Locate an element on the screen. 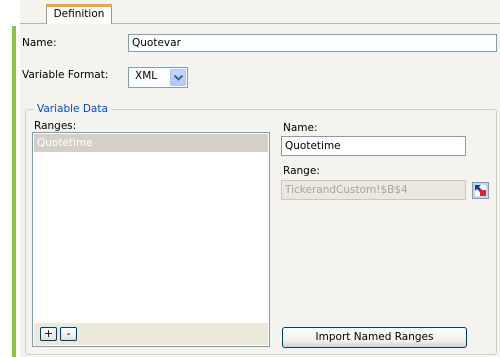 Image resolution: width=500 pixels, height=357 pixels. variable-data-legend: Variable Data is located at coordinates (72, 109).